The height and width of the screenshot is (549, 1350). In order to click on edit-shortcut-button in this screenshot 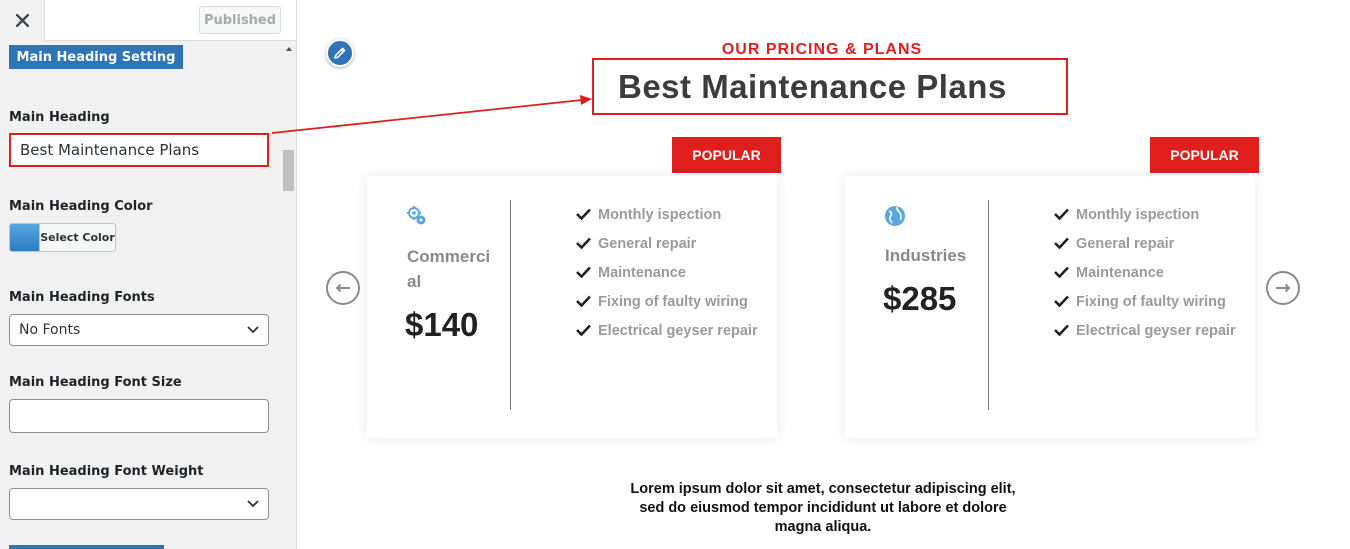, I will do `click(340, 53)`.